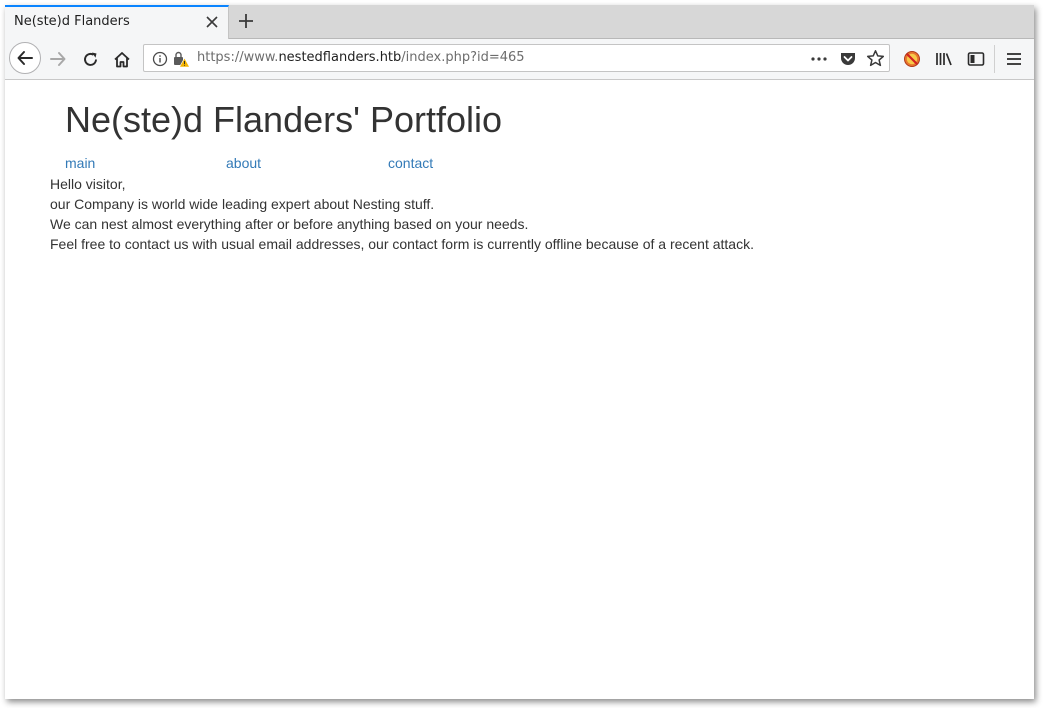 This screenshot has height=708, width=1043. What do you see at coordinates (1014, 59) in the screenshot?
I see `hamburger-menu-icon` at bounding box center [1014, 59].